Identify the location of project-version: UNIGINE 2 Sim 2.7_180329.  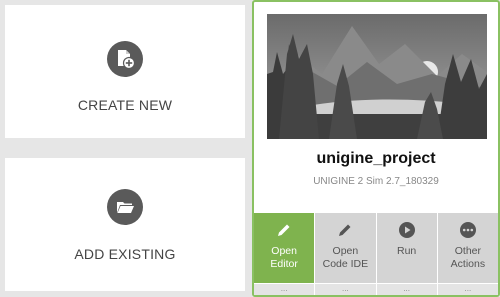
(376, 181).